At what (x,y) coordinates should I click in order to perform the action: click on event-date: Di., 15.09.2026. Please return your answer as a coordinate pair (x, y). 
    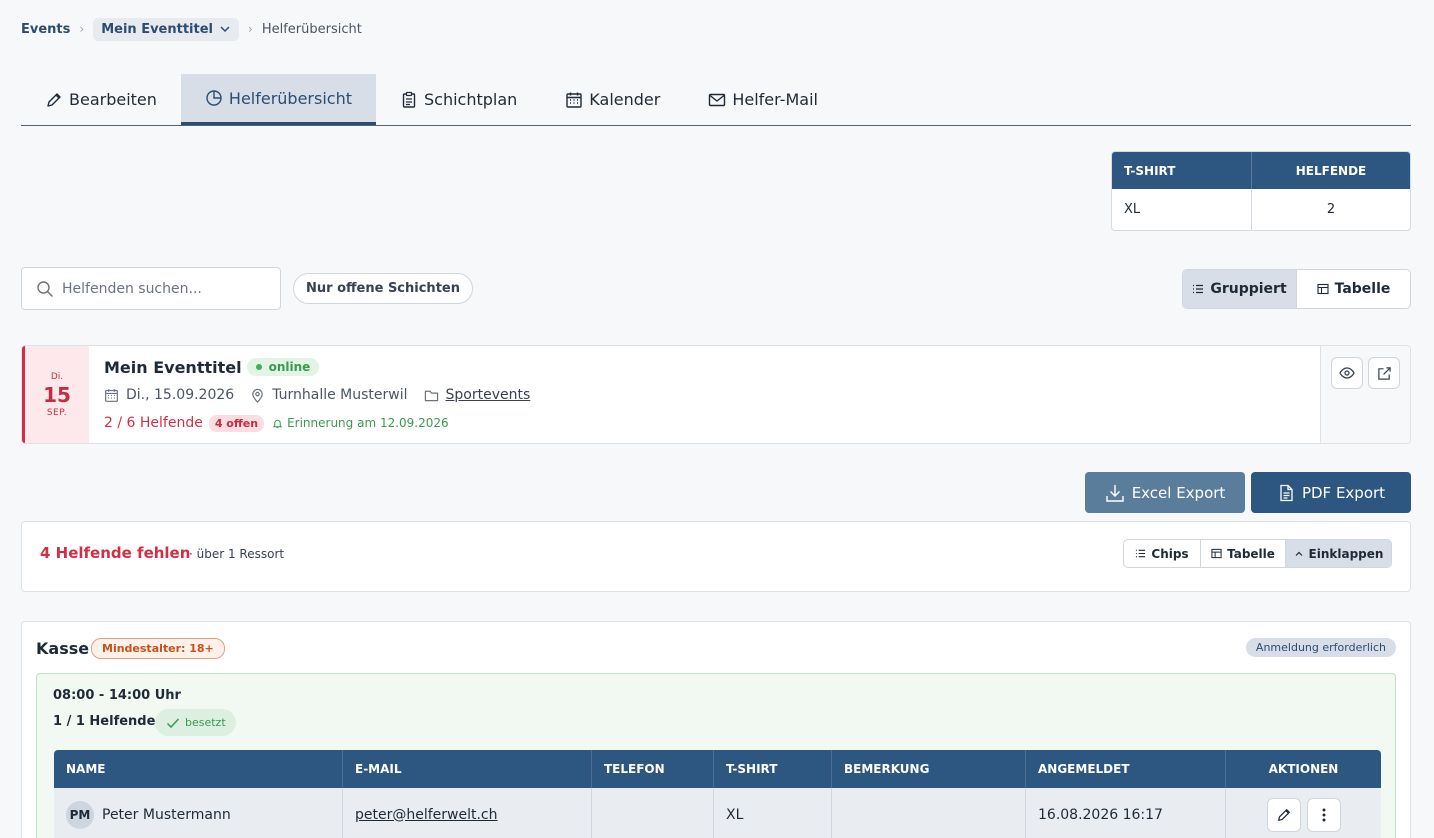
    Looking at the image, I should click on (169, 395).